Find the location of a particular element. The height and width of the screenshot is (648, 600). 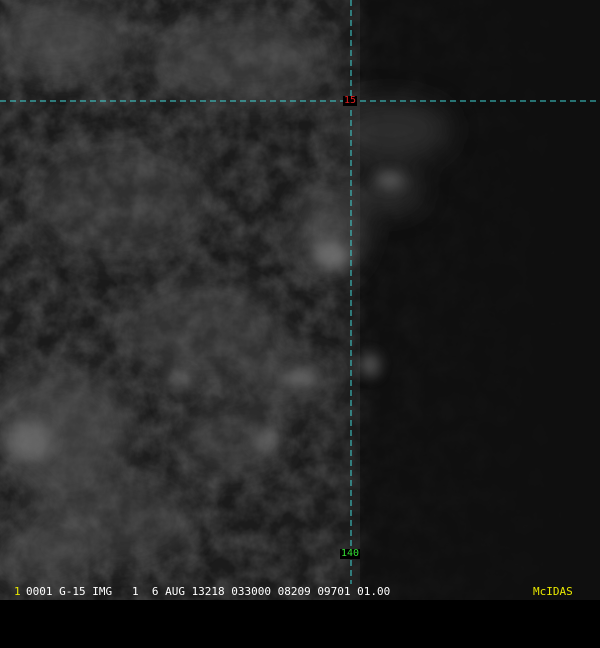

latitude-label: 15 is located at coordinates (350, 100).